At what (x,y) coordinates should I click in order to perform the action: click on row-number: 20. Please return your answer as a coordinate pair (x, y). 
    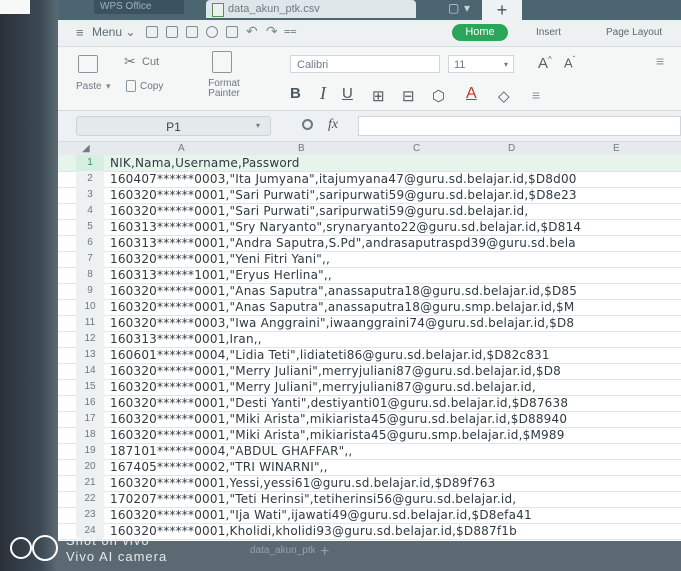
    Looking at the image, I should click on (90, 467).